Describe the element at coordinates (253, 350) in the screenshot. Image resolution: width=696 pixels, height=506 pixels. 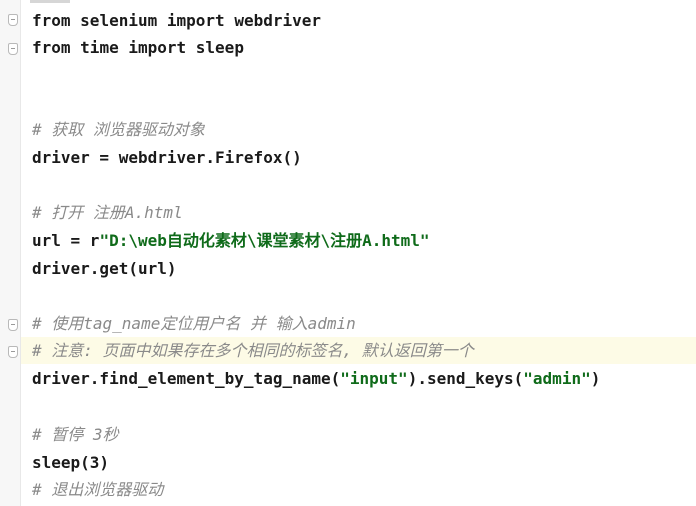
I see `comment-text: # 注意: 页面中如果存在多个相同的标签名, 默认返回第一个` at that location.